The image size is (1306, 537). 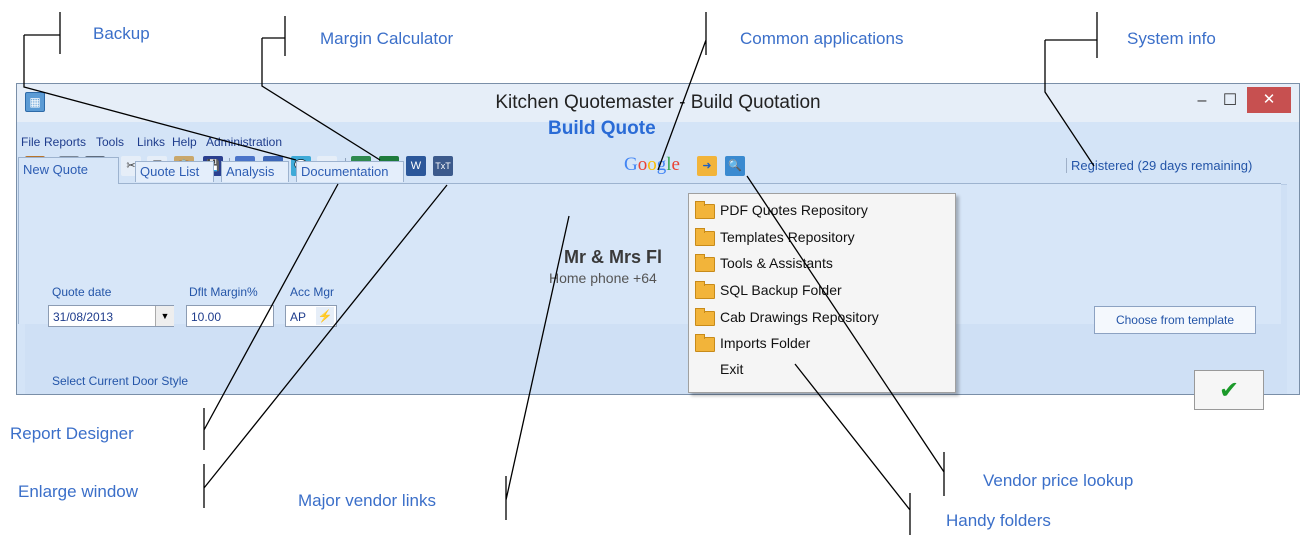 What do you see at coordinates (1269, 100) in the screenshot?
I see `close-button: ✕` at bounding box center [1269, 100].